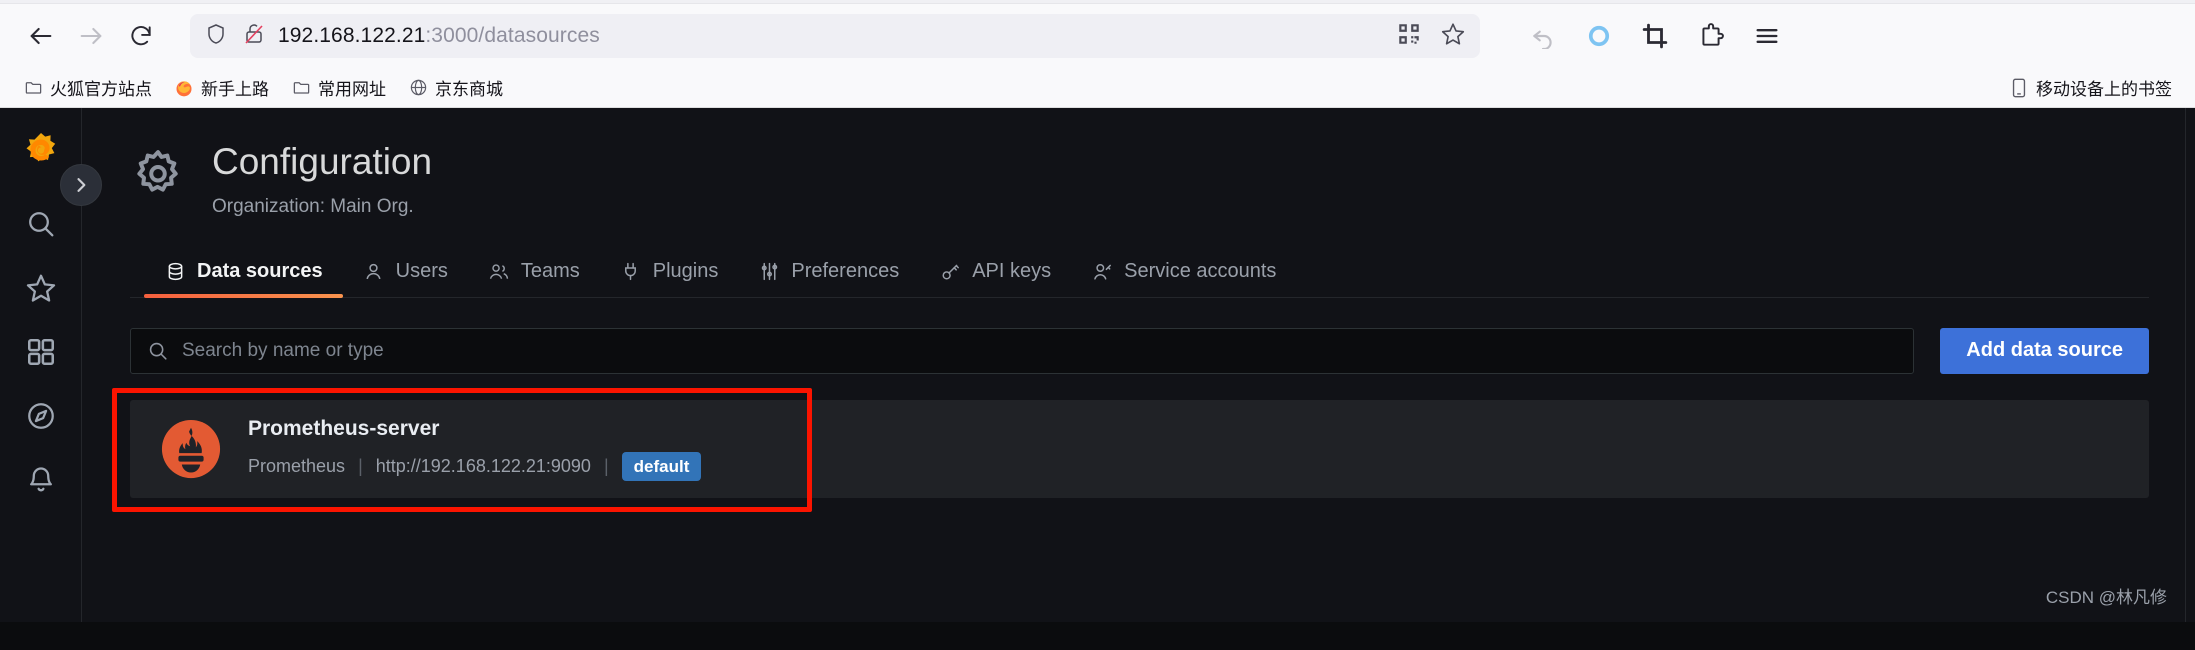  What do you see at coordinates (91, 36) in the screenshot?
I see `forward-button` at bounding box center [91, 36].